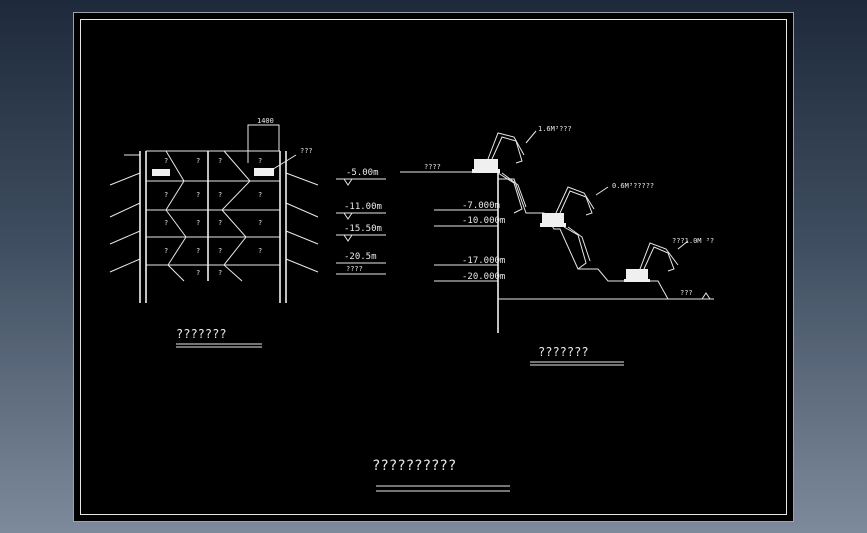 The width and height of the screenshot is (867, 533). I want to click on level-label: -17.000m, so click(483, 261).